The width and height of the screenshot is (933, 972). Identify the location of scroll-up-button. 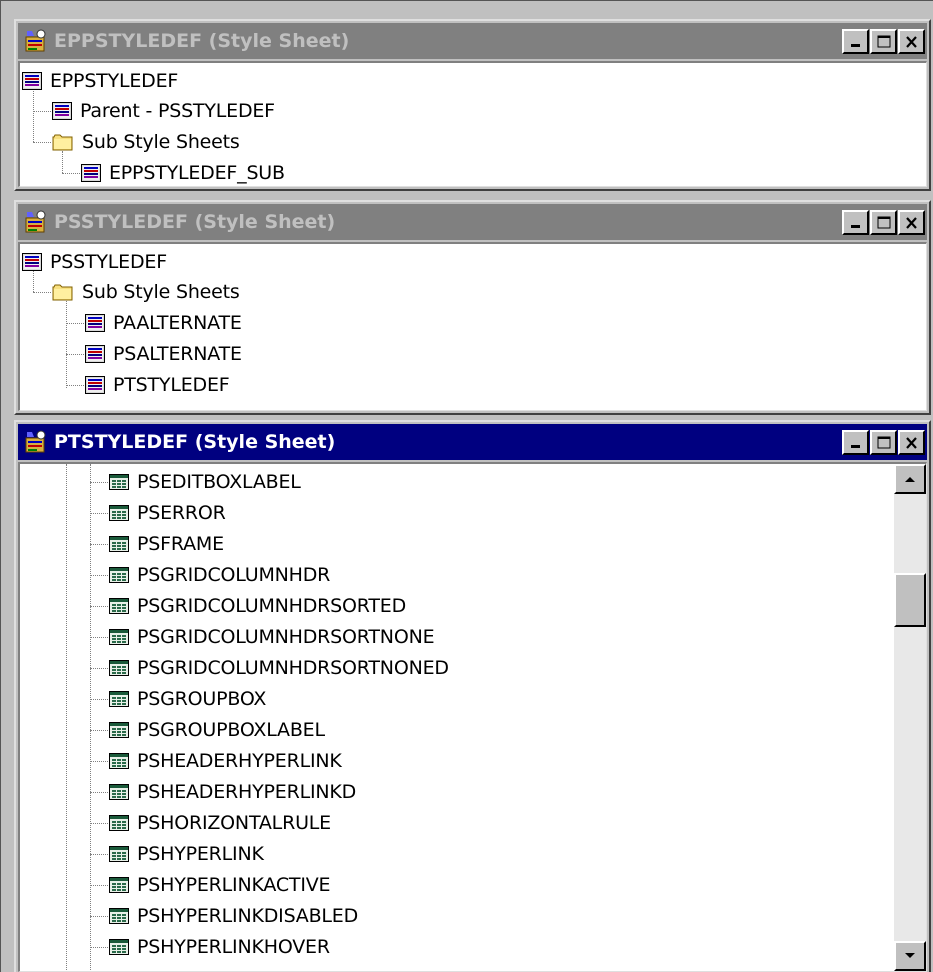
(910, 479).